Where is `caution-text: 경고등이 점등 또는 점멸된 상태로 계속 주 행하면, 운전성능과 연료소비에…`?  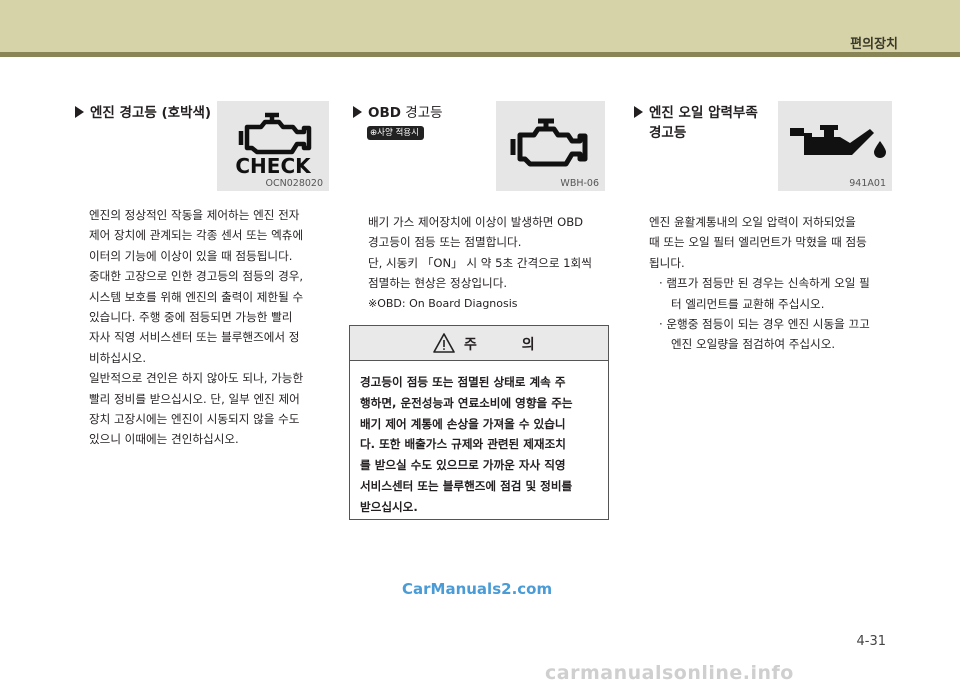 caution-text: 경고등이 점등 또는 점멸된 상태로 계속 주 행하면, 운전성능과 연료소비에… is located at coordinates (479, 439).